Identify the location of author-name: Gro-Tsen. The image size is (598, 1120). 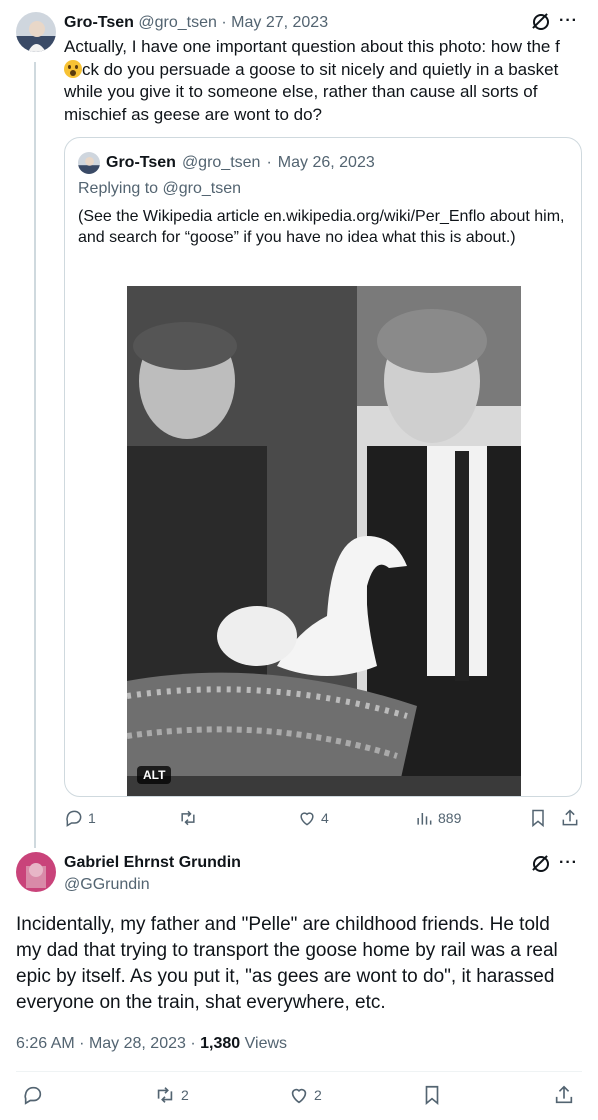
(99, 22).